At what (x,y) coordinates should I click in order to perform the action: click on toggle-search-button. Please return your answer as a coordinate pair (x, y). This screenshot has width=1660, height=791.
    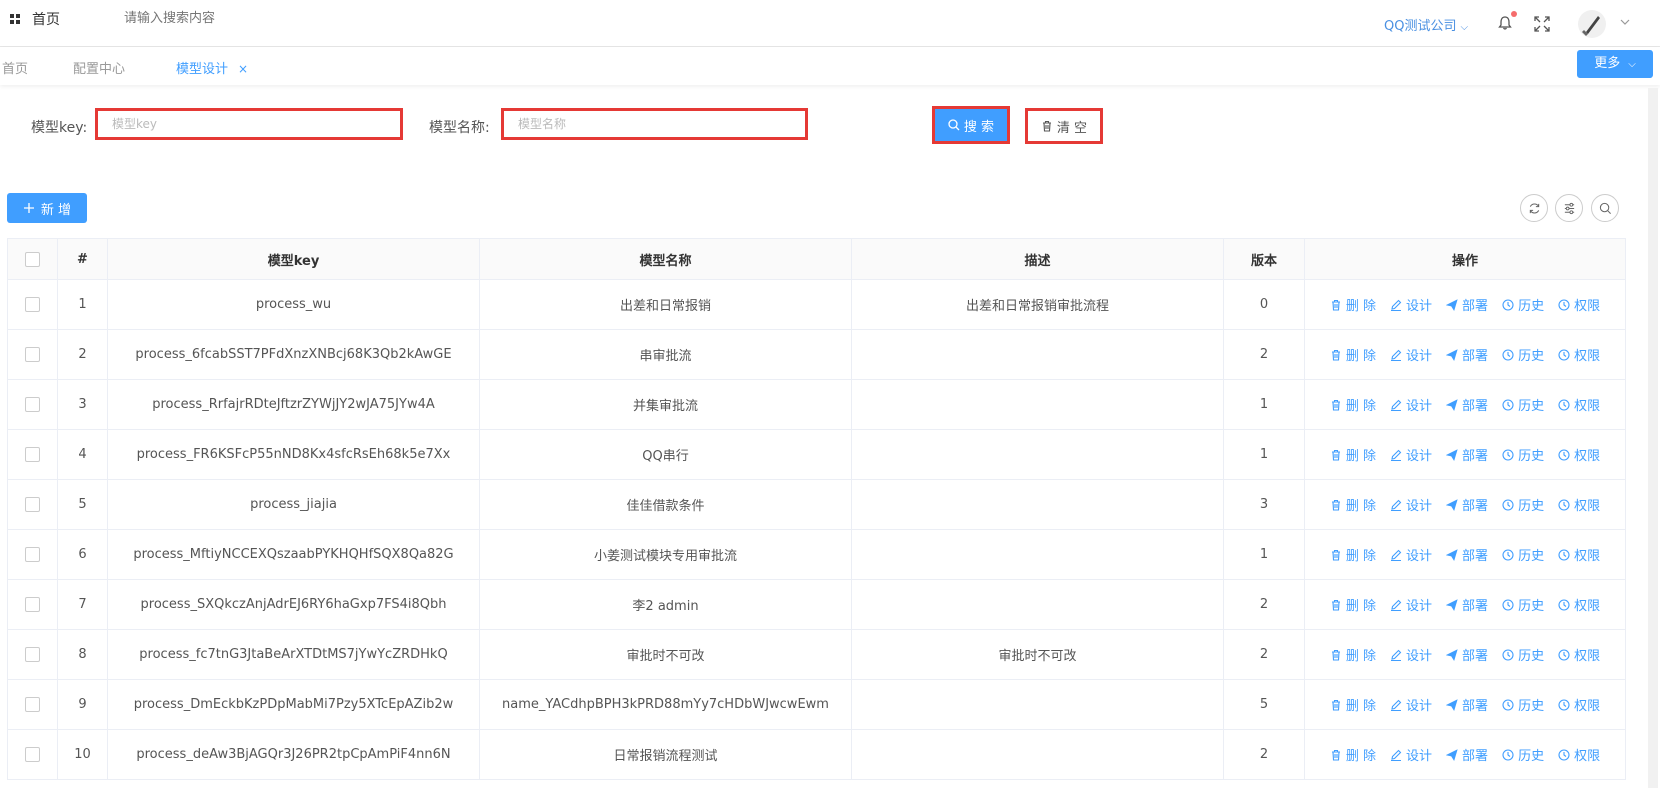
    Looking at the image, I should click on (1605, 208).